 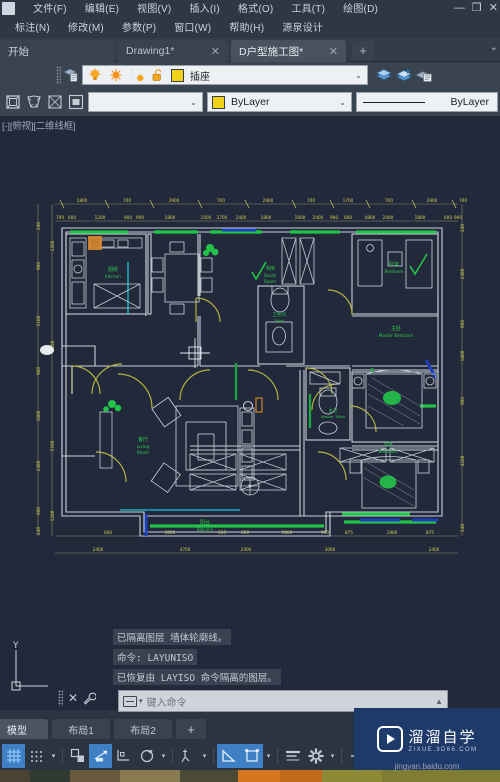 I want to click on chevron-down-icon: ▾, so click(x=141, y=701).